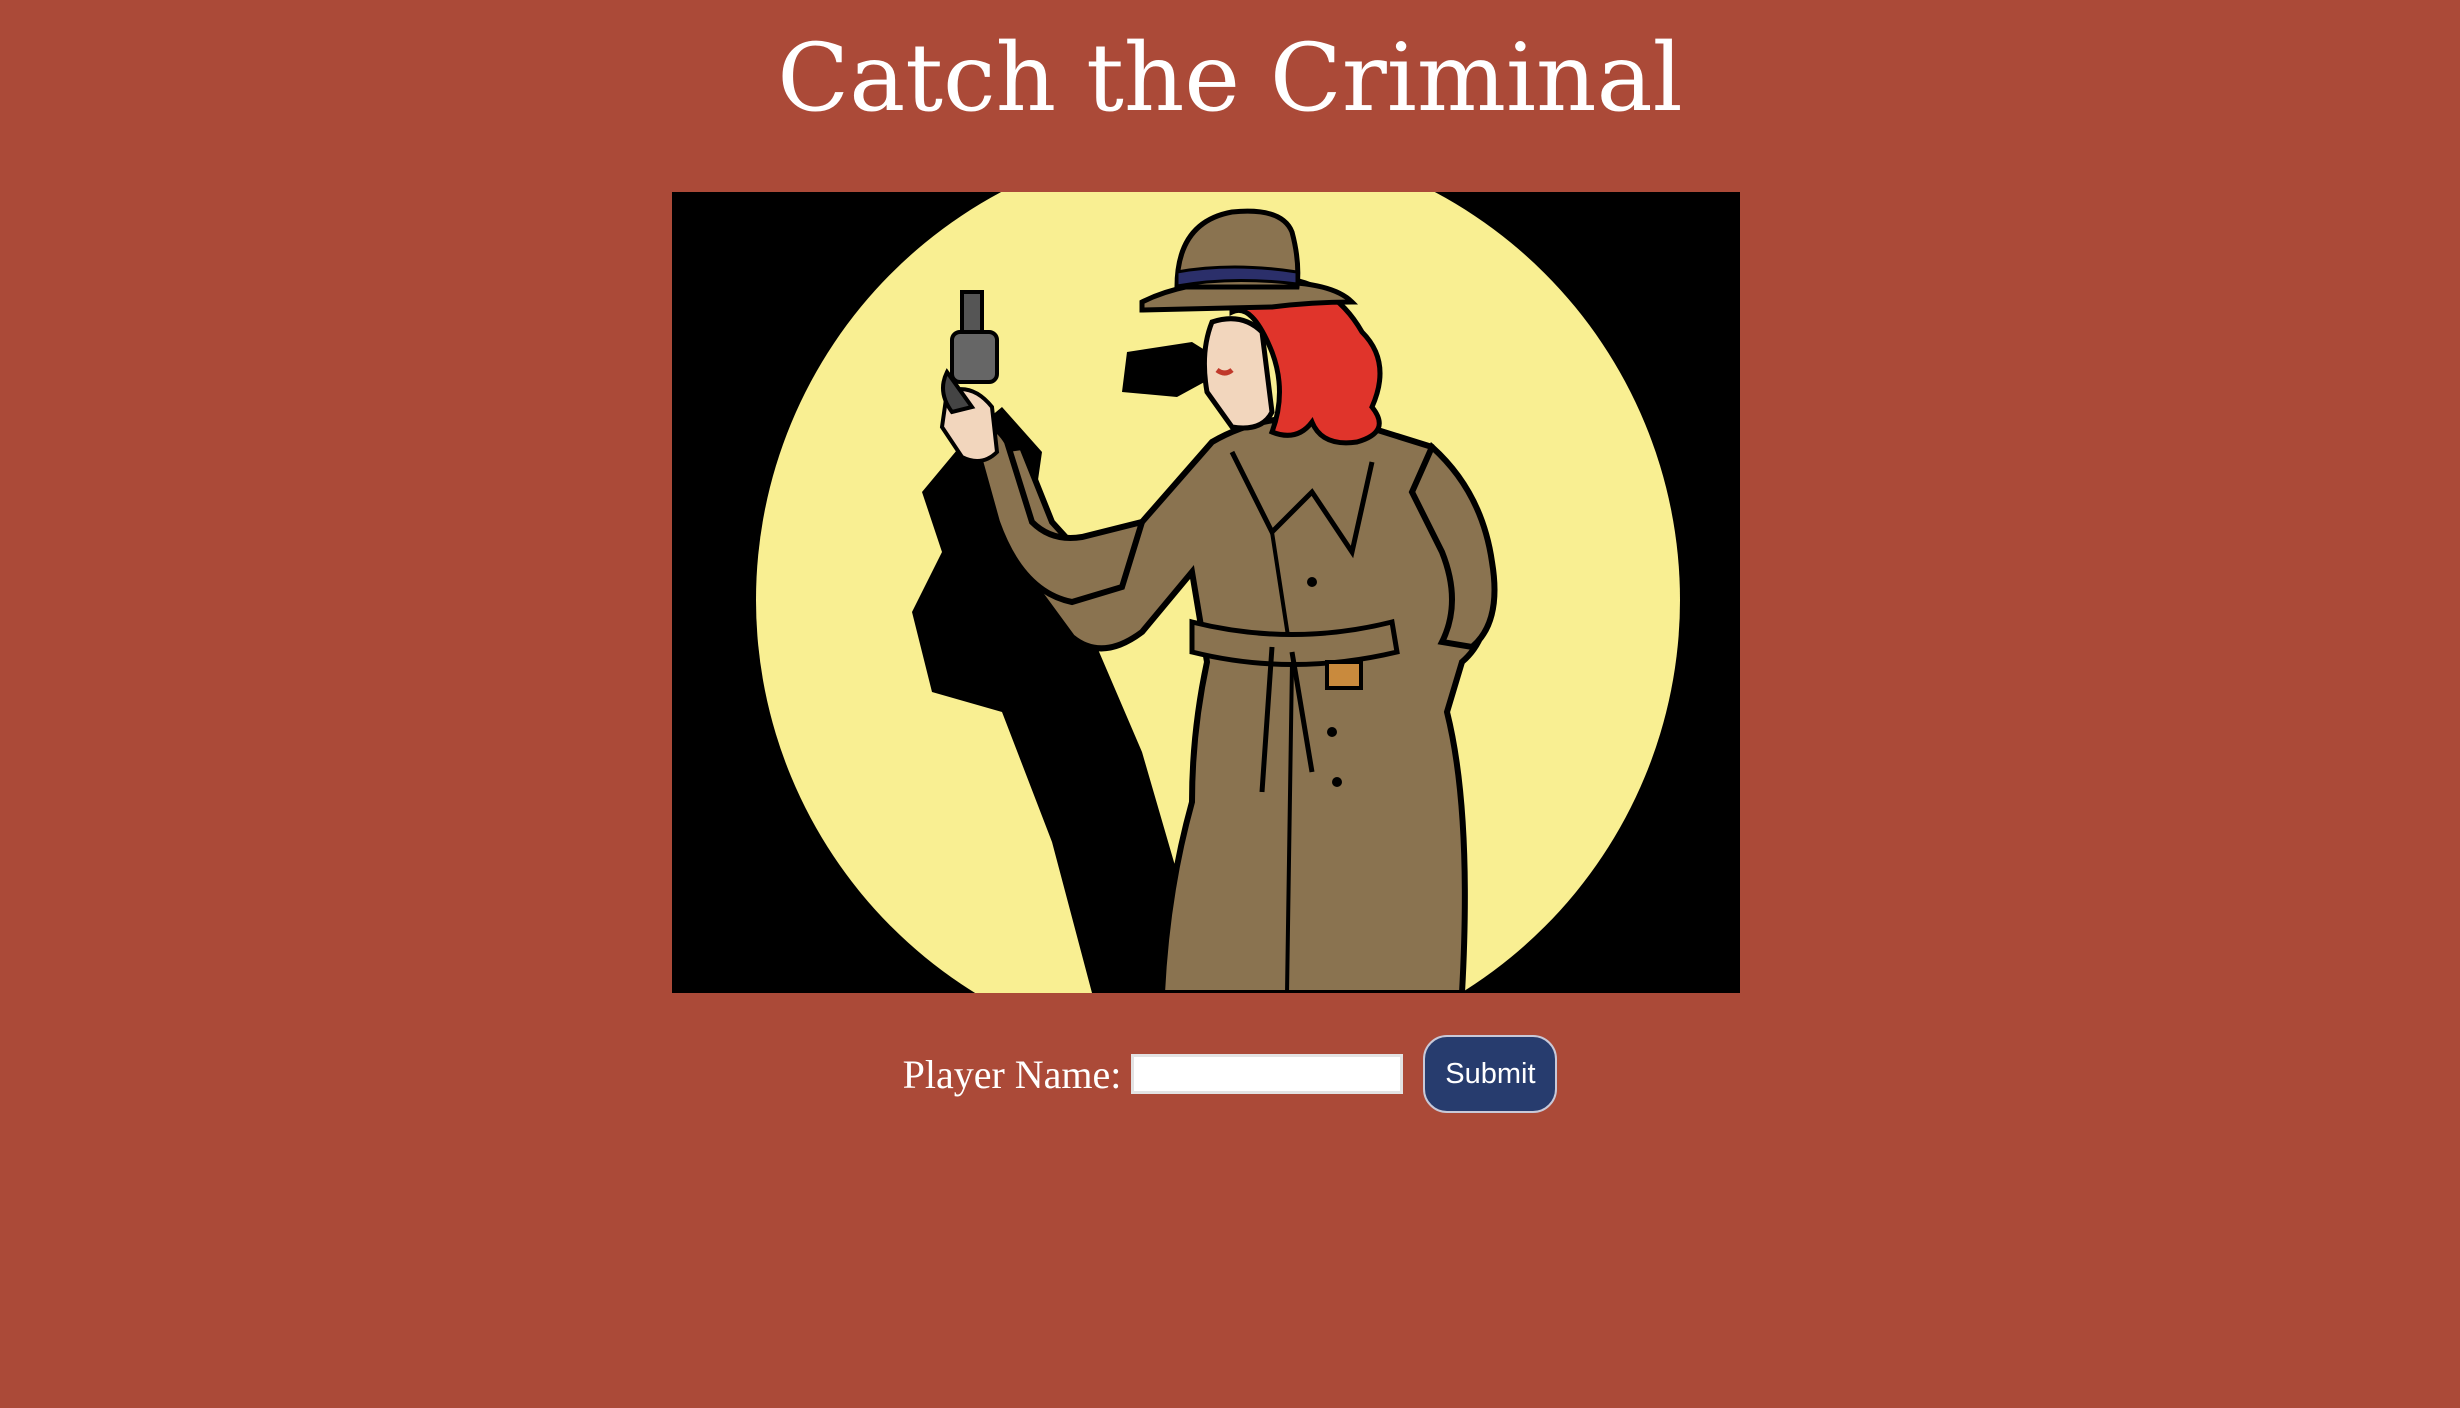 This screenshot has height=1408, width=2460. I want to click on player-form: Player Name: Submit, so click(1230, 1074).